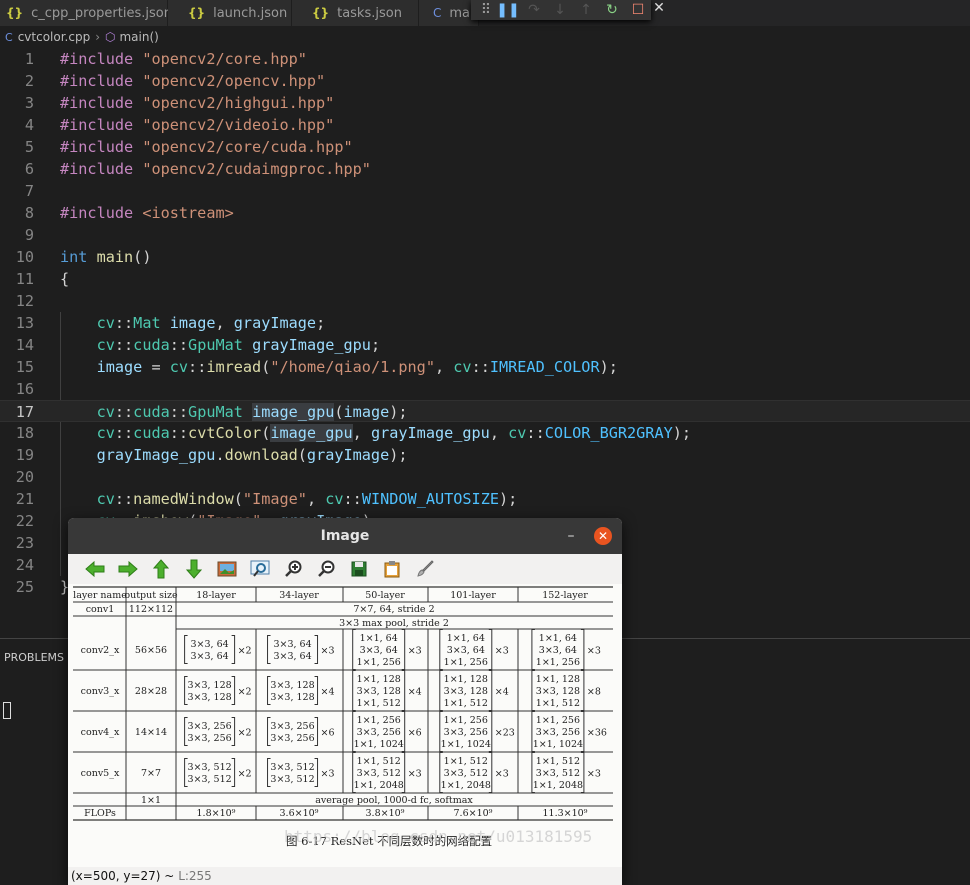  I want to click on drag-handle-icon: ⠿, so click(486, 10).